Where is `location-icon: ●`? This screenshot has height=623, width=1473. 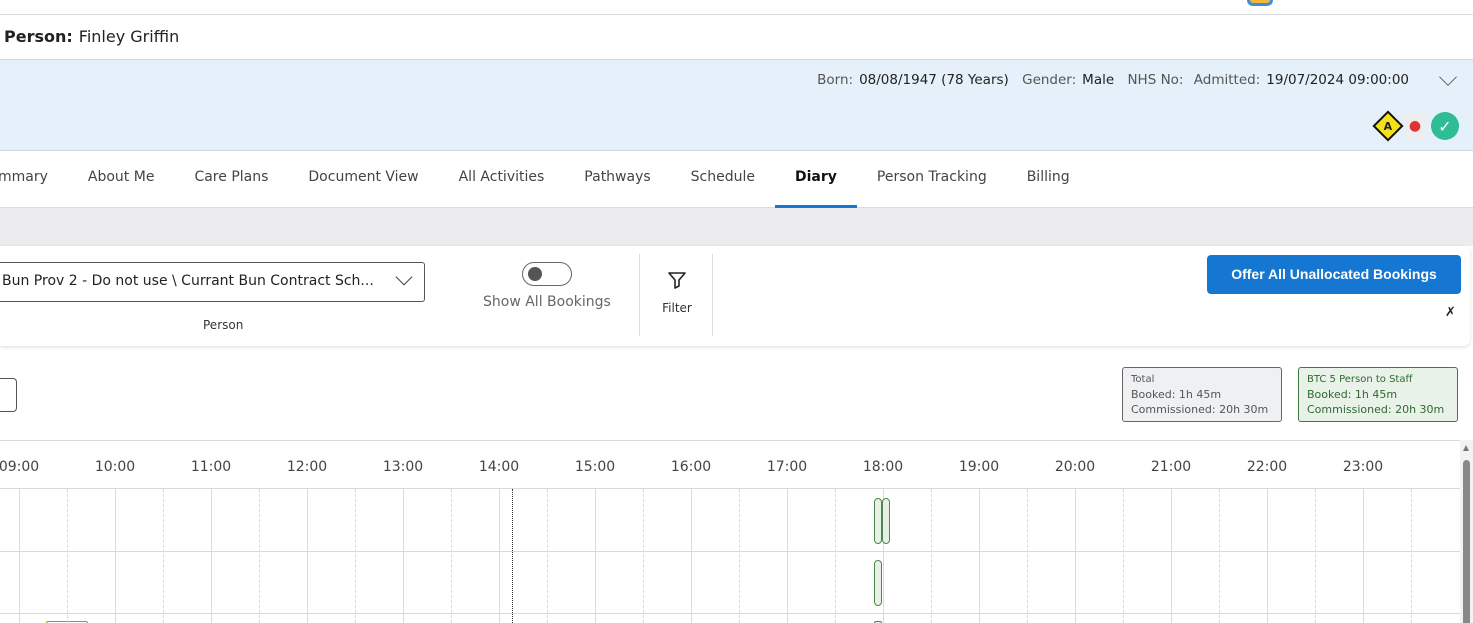 location-icon: ● is located at coordinates (1415, 126).